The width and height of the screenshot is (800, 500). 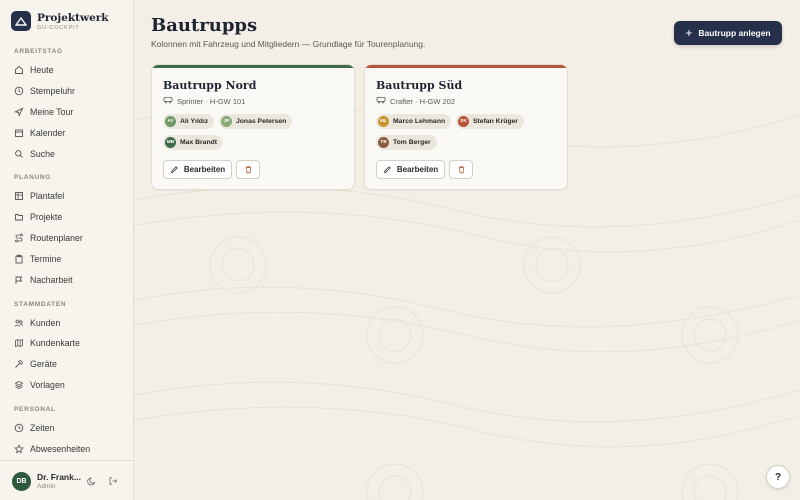 What do you see at coordinates (463, 121) in the screenshot?
I see `member-avatar: SK` at bounding box center [463, 121].